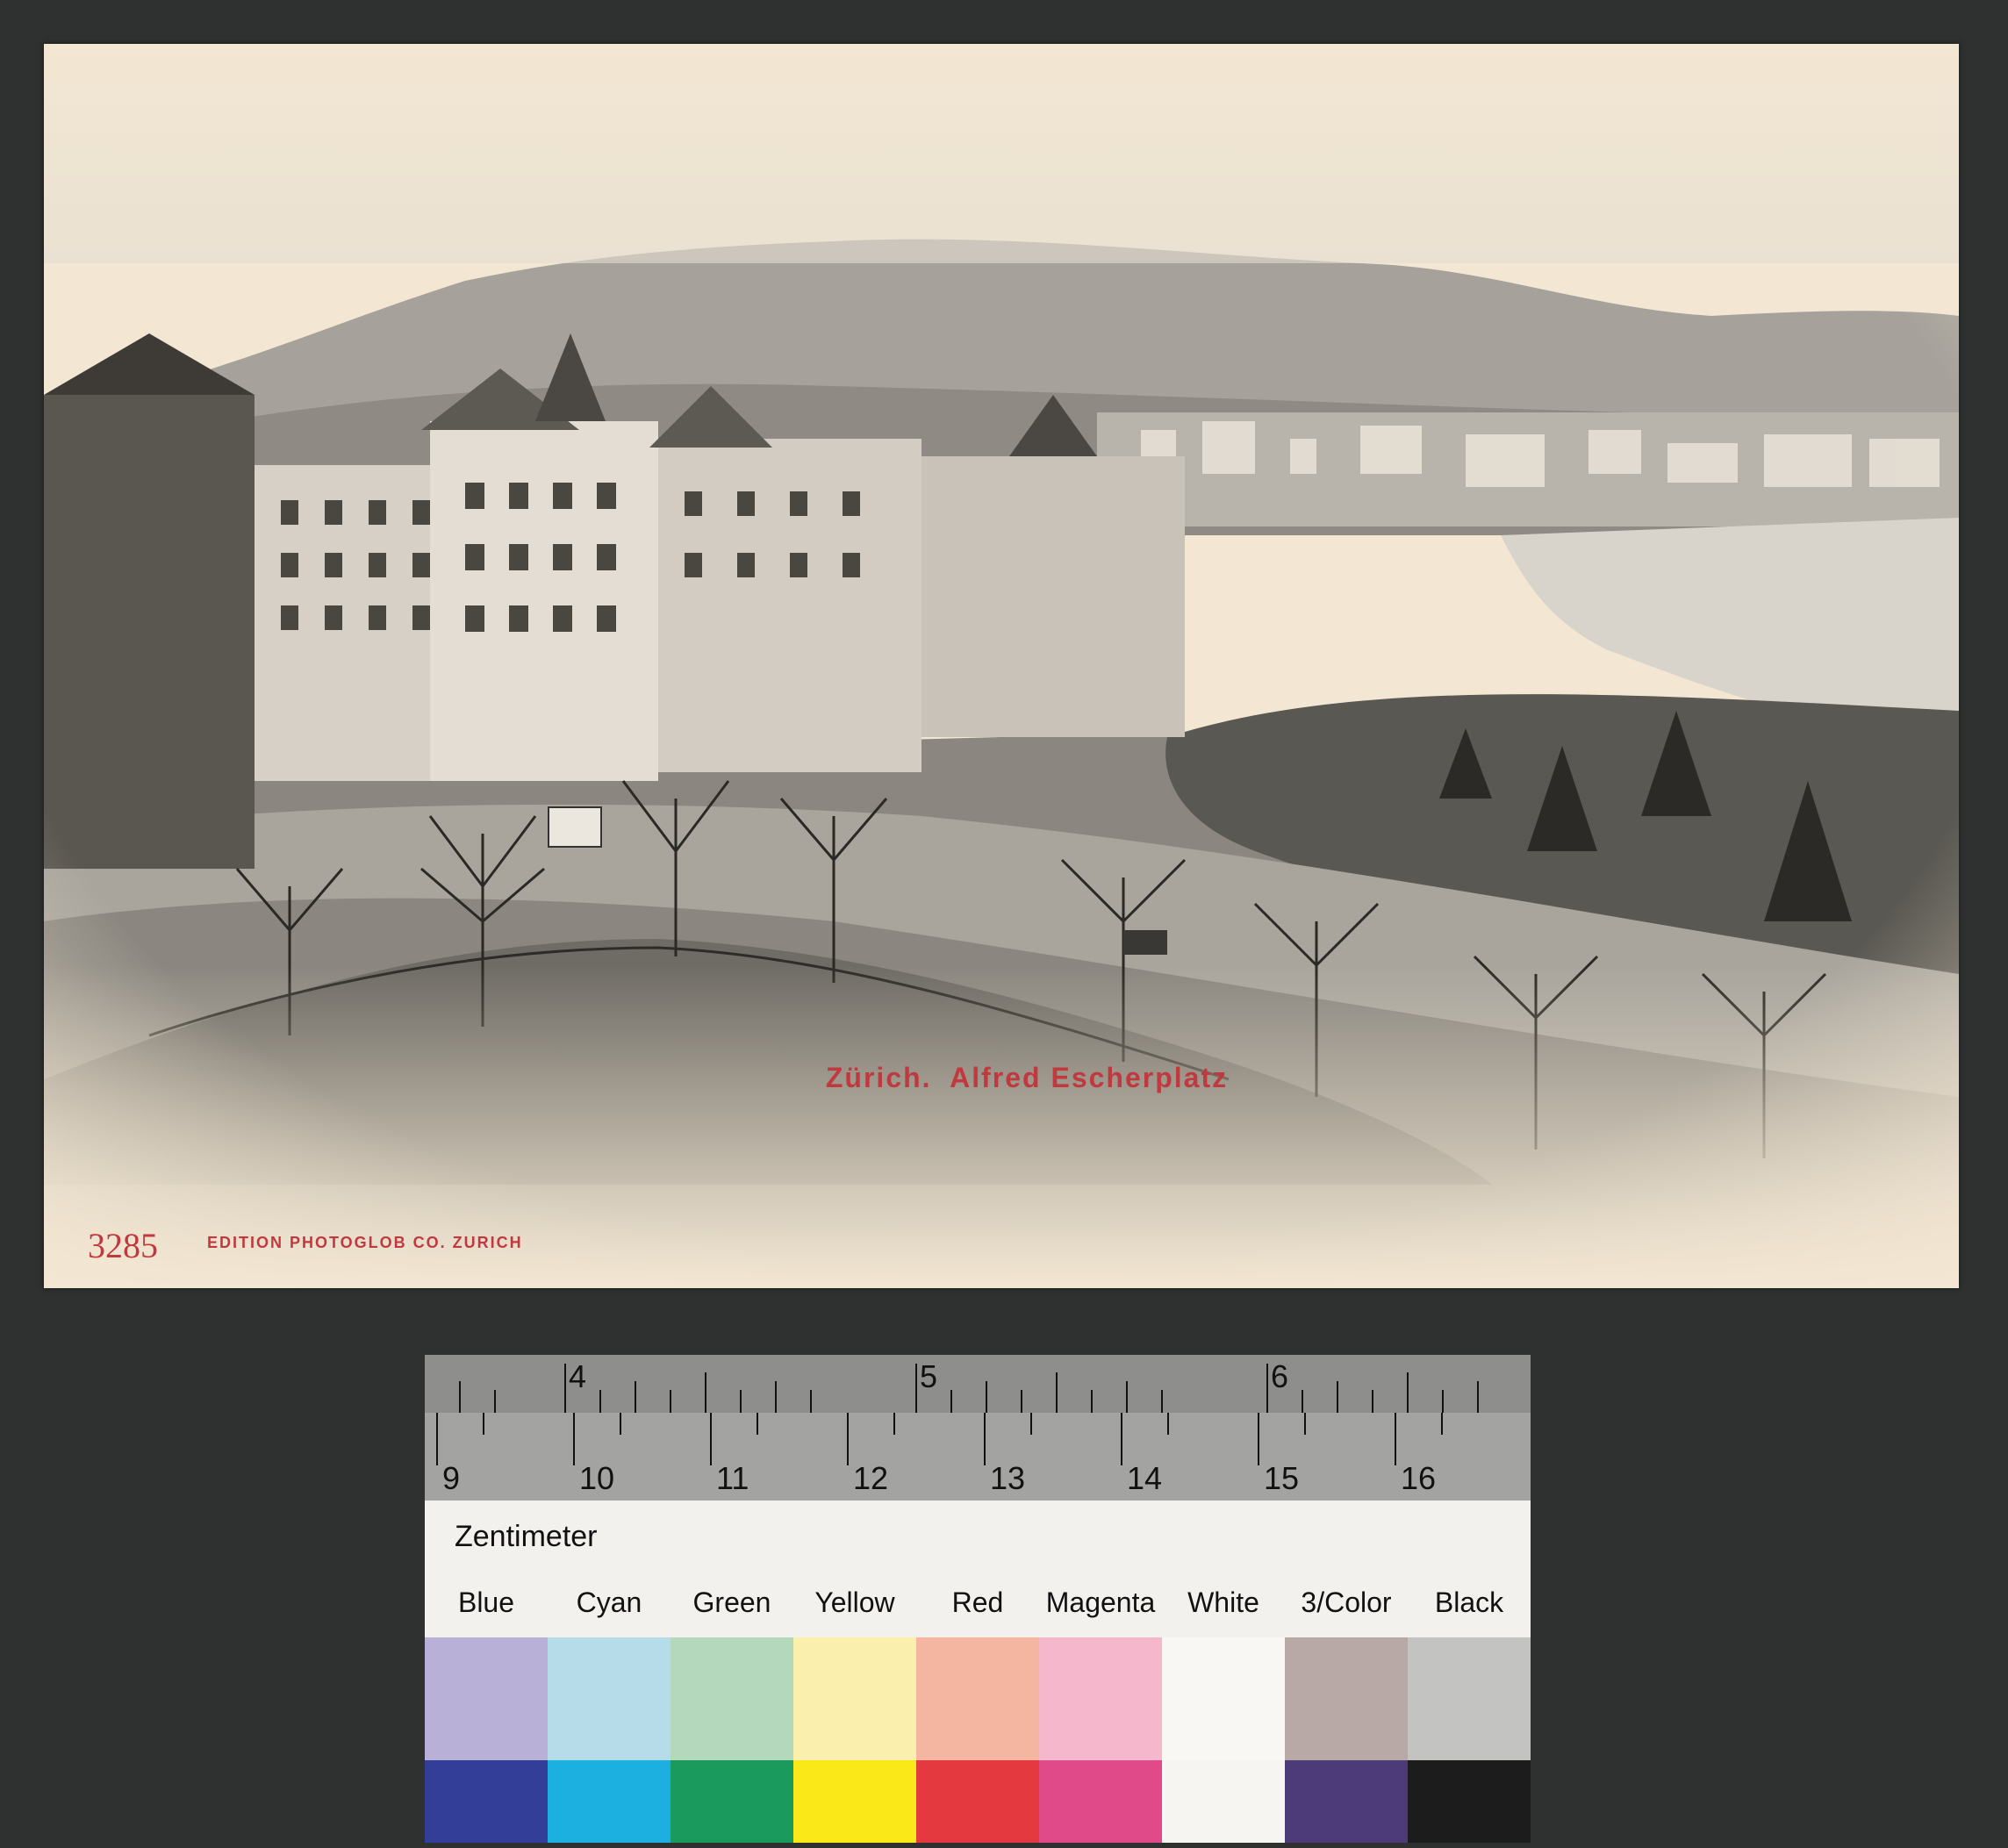 This screenshot has width=2008, height=1848. I want to click on patch-name: Magenta, so click(1101, 1602).